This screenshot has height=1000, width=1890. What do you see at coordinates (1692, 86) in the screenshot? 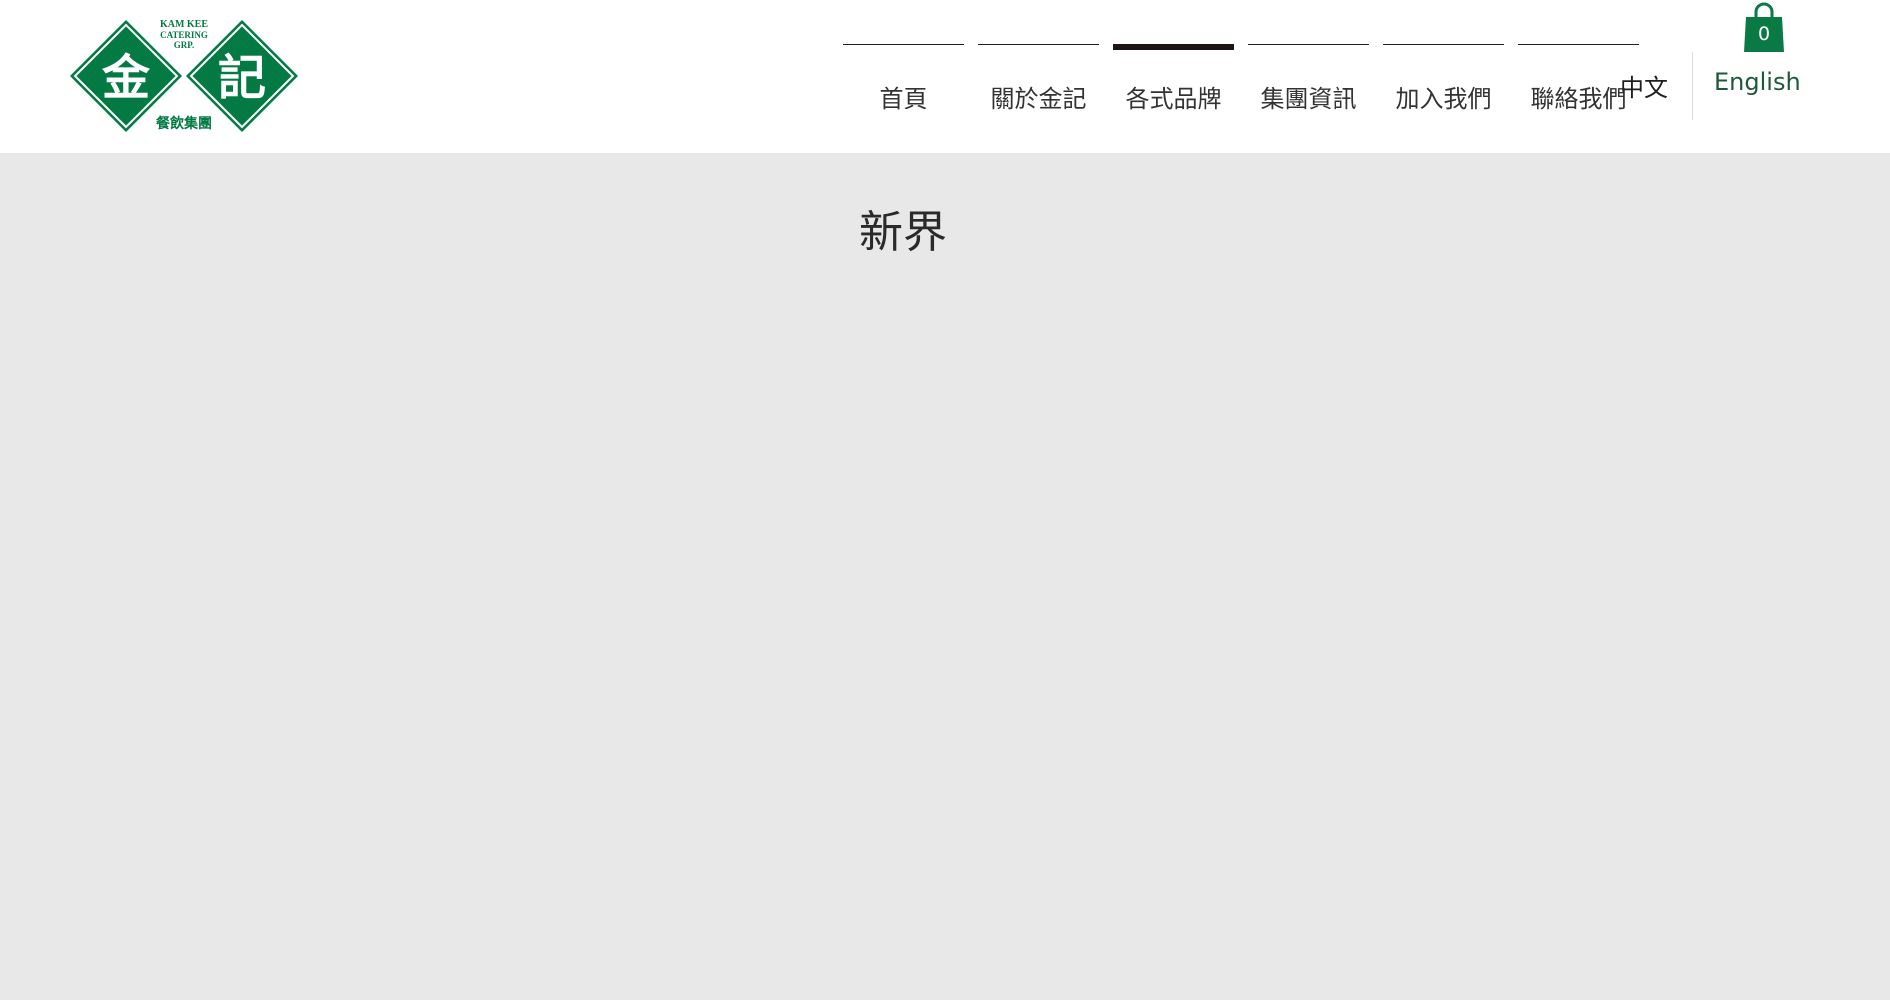
I see `language-divider` at bounding box center [1692, 86].